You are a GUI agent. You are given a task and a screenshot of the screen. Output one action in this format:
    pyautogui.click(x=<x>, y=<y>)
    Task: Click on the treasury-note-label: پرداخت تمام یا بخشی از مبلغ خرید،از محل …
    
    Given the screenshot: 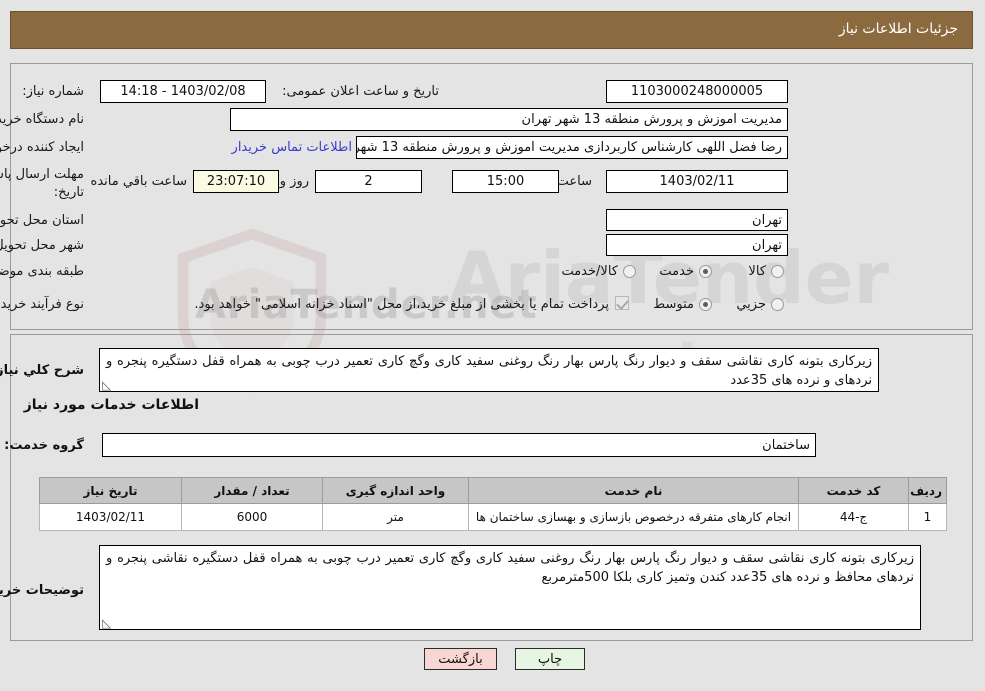 What is the action you would take?
    pyautogui.click(x=402, y=304)
    